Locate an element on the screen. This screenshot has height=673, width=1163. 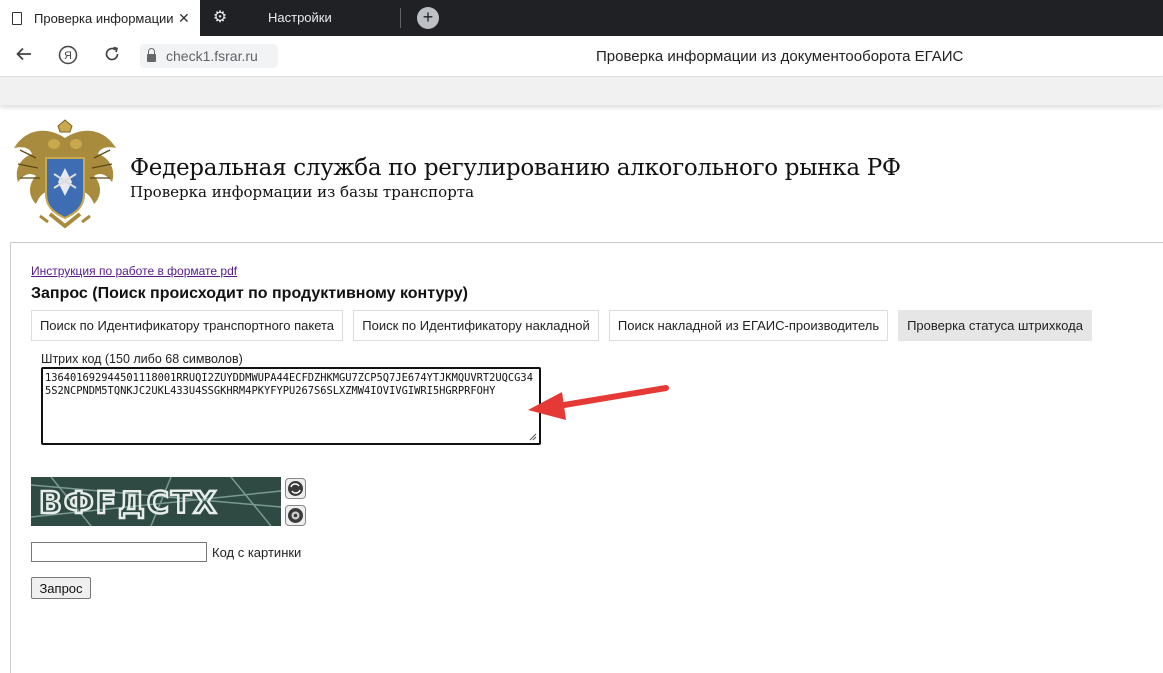
document-icon is located at coordinates (17, 18).